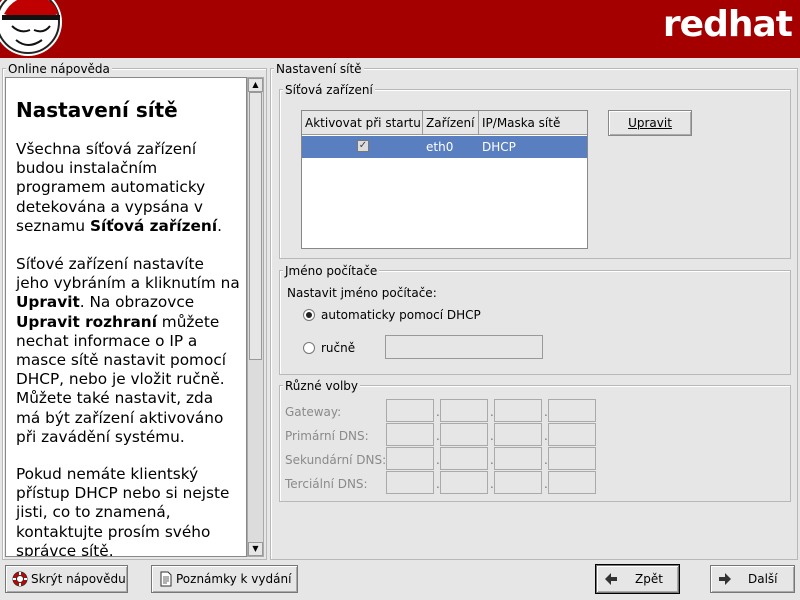 This screenshot has height=600, width=800. I want to click on secondary-dns-octet-1-input, so click(410, 458).